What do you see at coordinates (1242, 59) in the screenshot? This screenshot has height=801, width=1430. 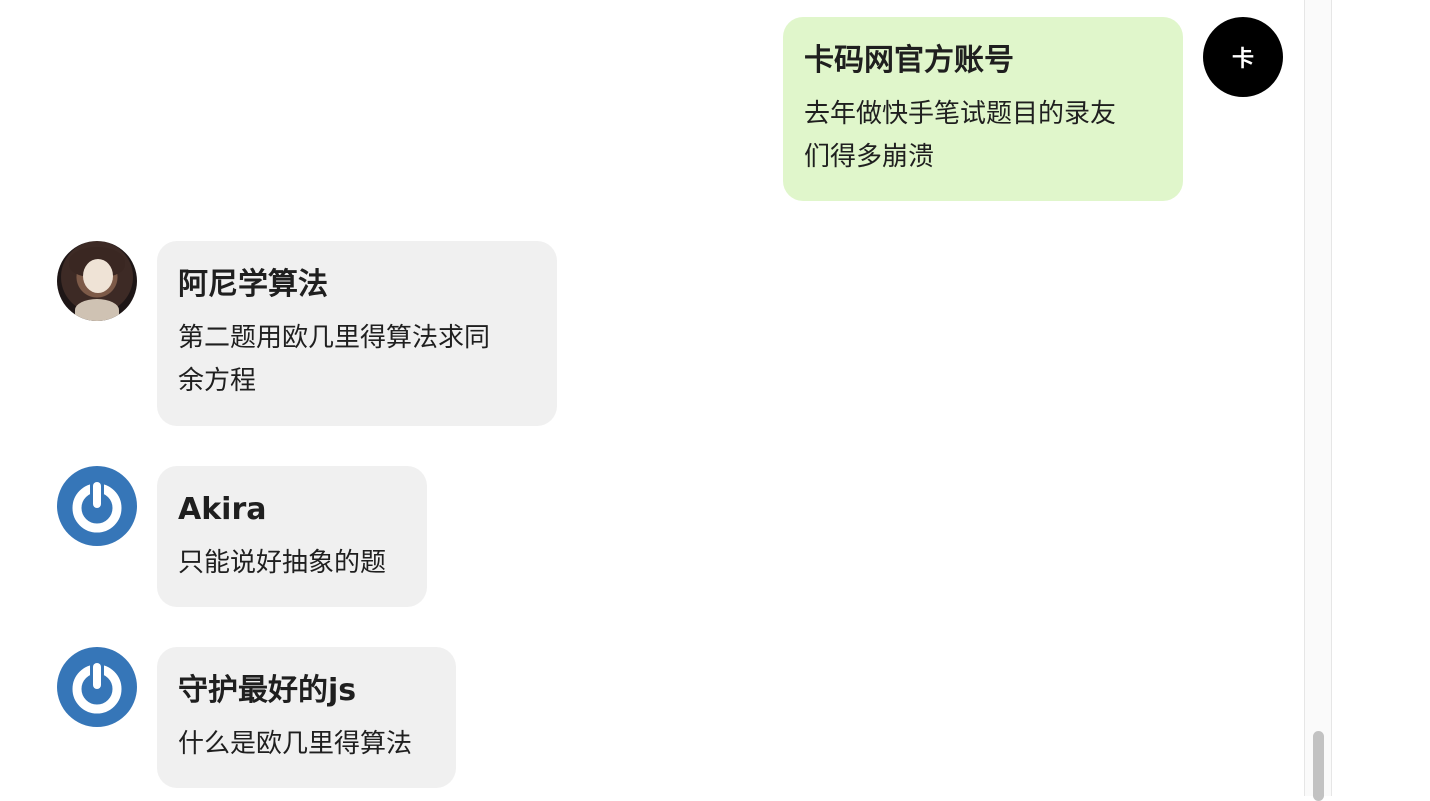 I see `avatar-glyph: 卡` at bounding box center [1242, 59].